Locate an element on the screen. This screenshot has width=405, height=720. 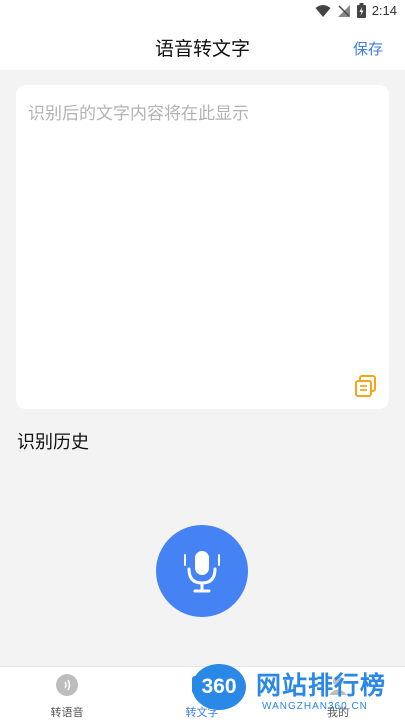
nav-label: 转语音 is located at coordinates (67, 712).